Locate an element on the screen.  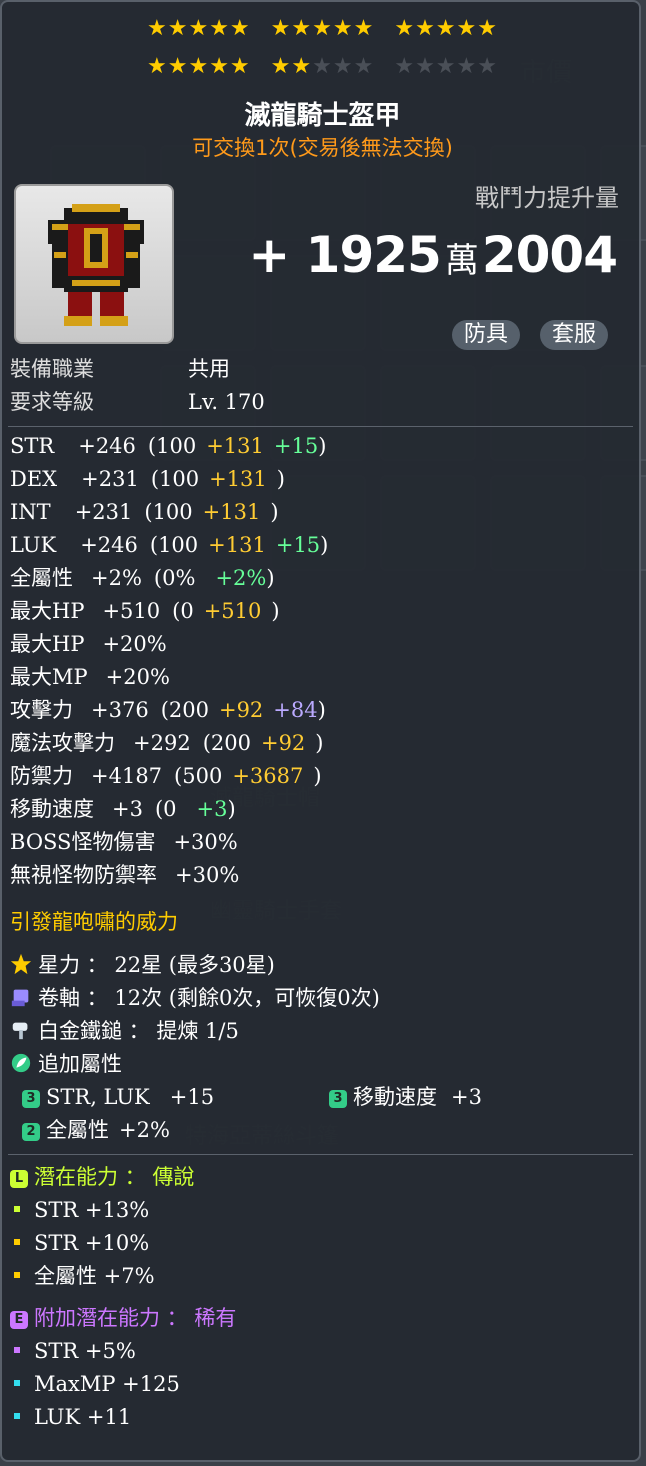
job-row: 裝備職業 共用 is located at coordinates (120, 369).